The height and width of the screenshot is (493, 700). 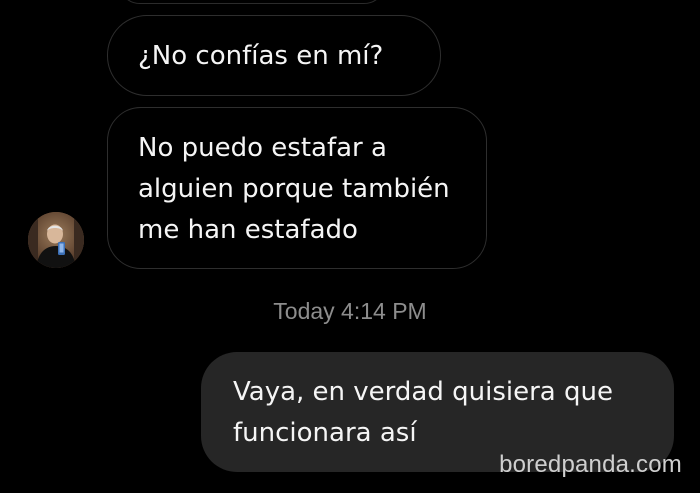 What do you see at coordinates (262, 148) in the screenshot?
I see `message-text-line: No puedo estafar a` at bounding box center [262, 148].